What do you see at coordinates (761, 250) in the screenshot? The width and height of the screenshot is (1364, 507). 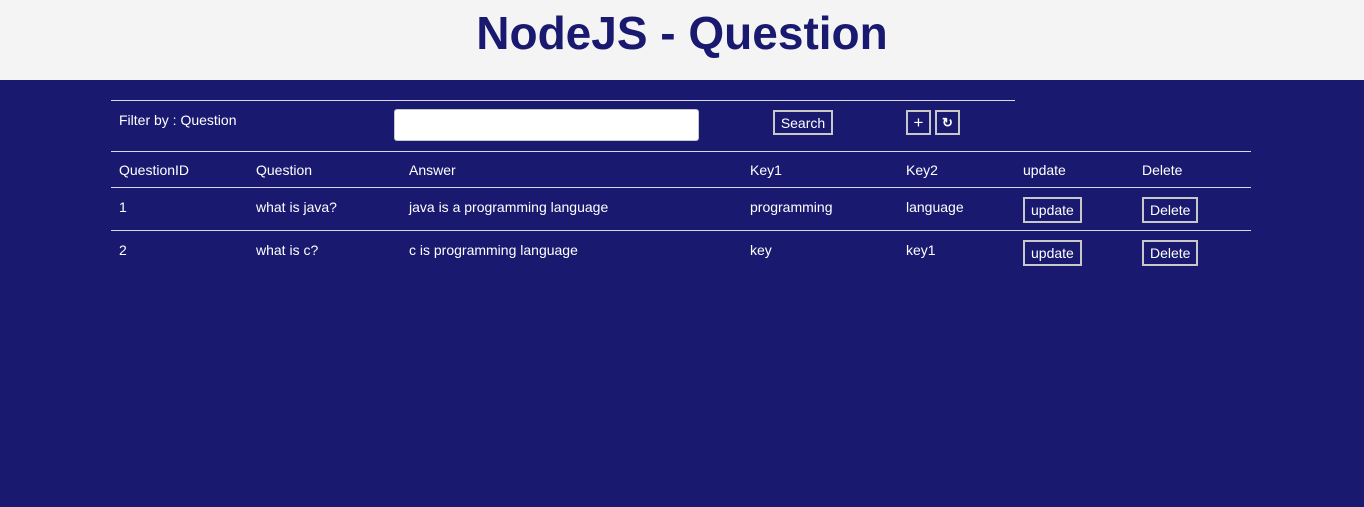 I see `cell-key1: key` at bounding box center [761, 250].